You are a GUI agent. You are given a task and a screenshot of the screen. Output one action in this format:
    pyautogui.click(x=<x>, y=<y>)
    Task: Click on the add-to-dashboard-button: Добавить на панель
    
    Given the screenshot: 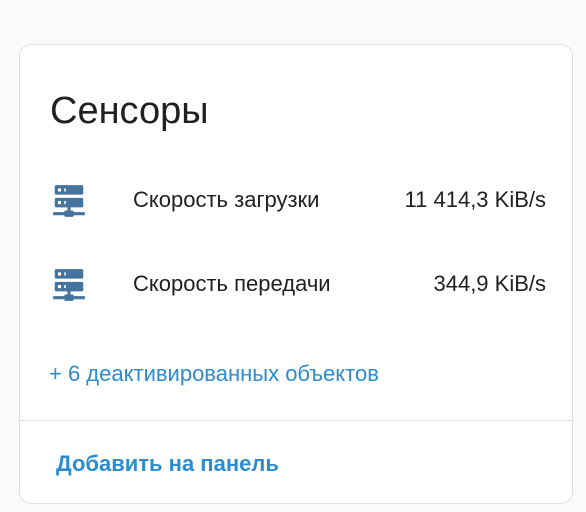 What is the action you would take?
    pyautogui.click(x=167, y=464)
    